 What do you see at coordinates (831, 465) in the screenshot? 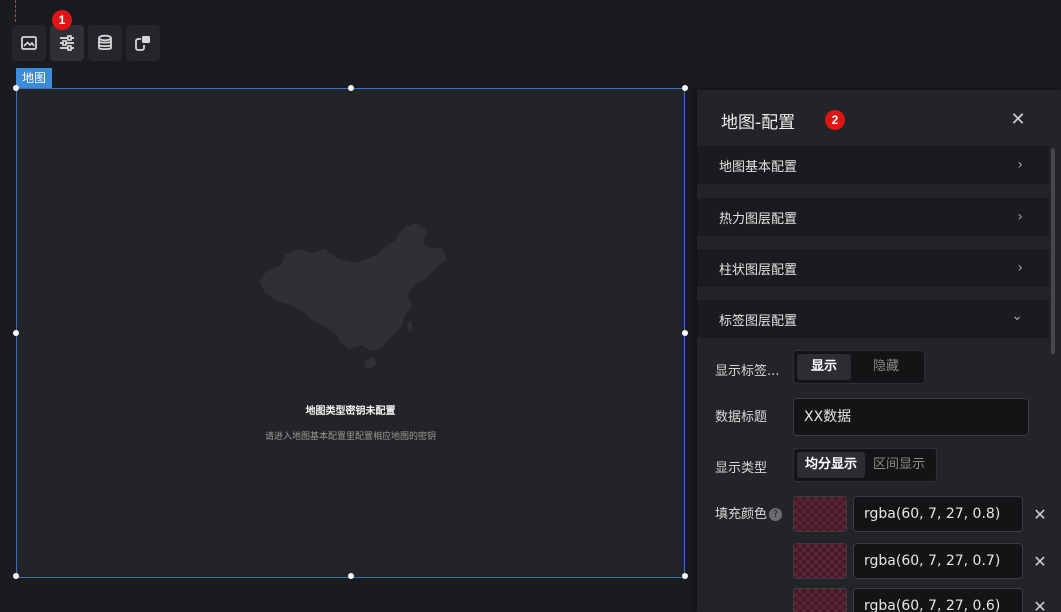
I see `even-display-option: 均分显示` at bounding box center [831, 465].